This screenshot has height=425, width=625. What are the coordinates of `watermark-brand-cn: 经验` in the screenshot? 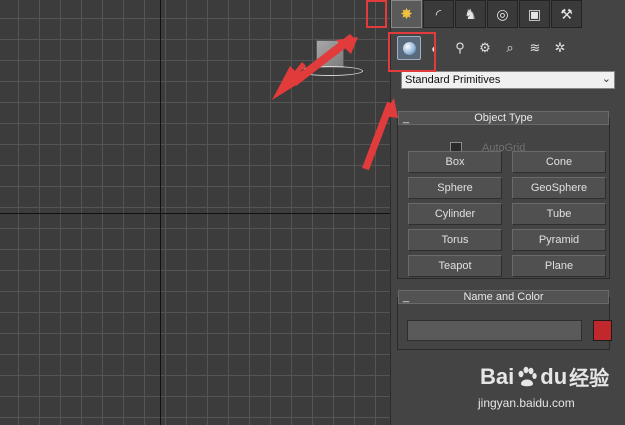 It's located at (589, 379).